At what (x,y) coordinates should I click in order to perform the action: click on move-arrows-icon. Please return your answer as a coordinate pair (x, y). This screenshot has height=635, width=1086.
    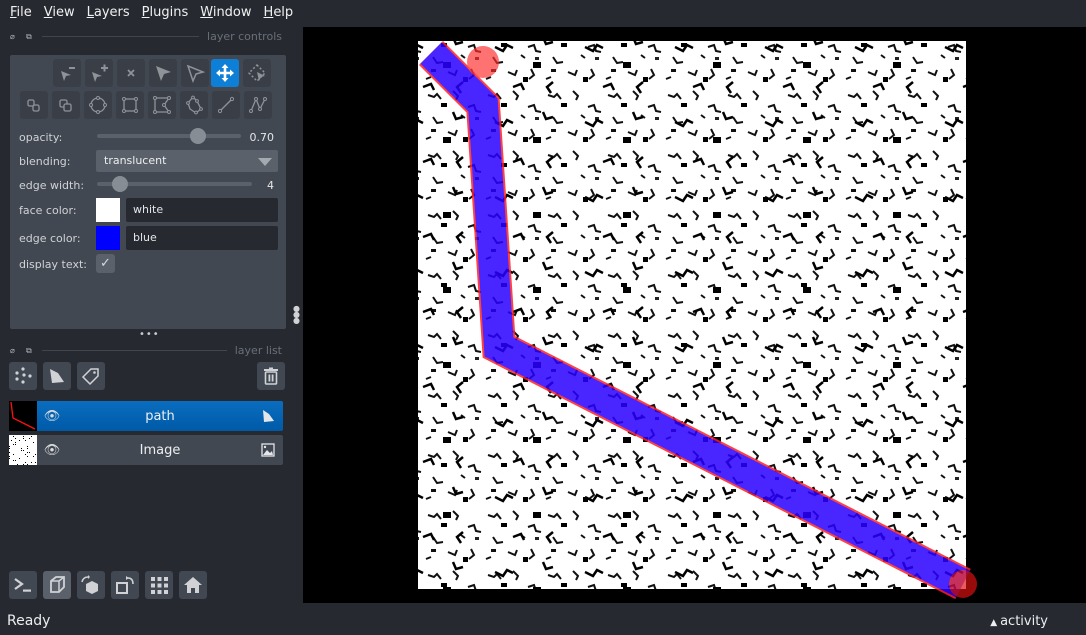
    Looking at the image, I should click on (225, 73).